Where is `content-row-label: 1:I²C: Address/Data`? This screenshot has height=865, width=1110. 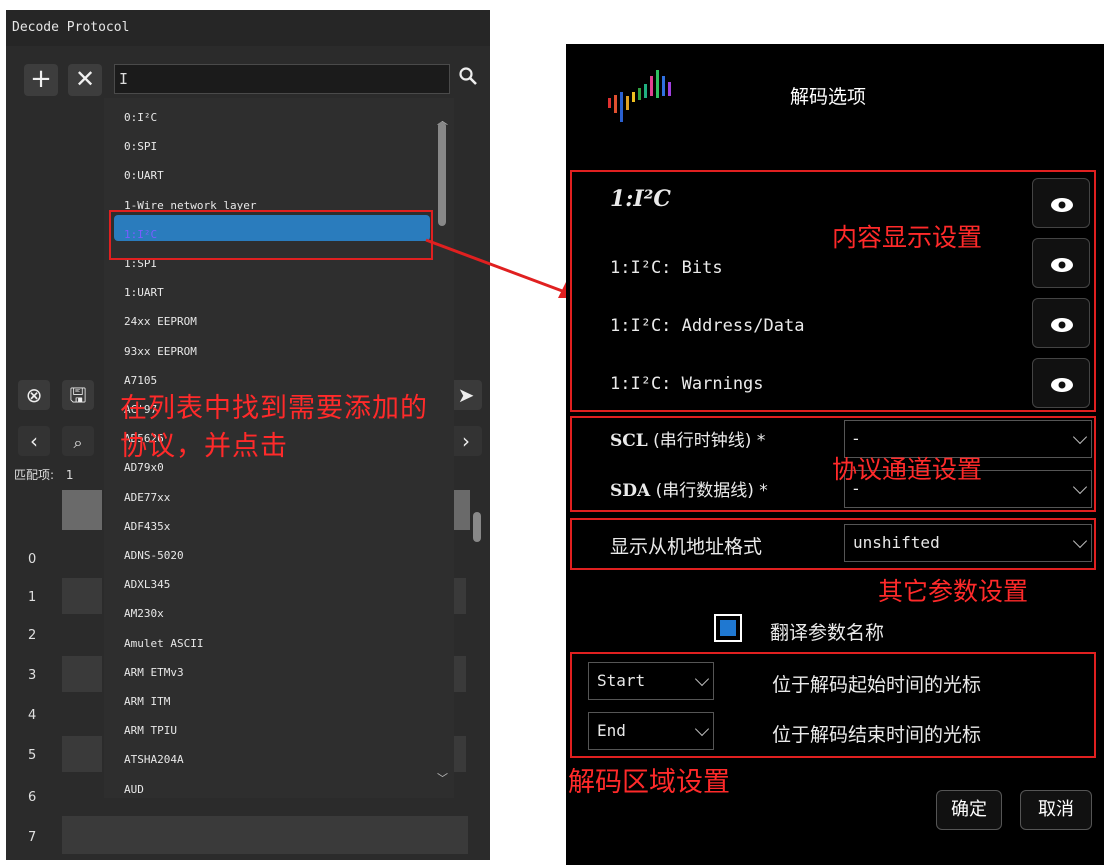 content-row-label: 1:I²C: Address/Data is located at coordinates (707, 326).